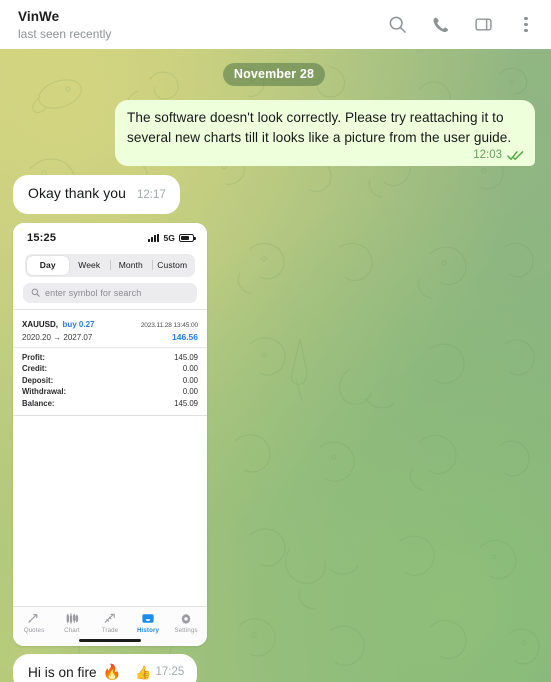  What do you see at coordinates (186, 618) in the screenshot?
I see `gear-icon` at bounding box center [186, 618].